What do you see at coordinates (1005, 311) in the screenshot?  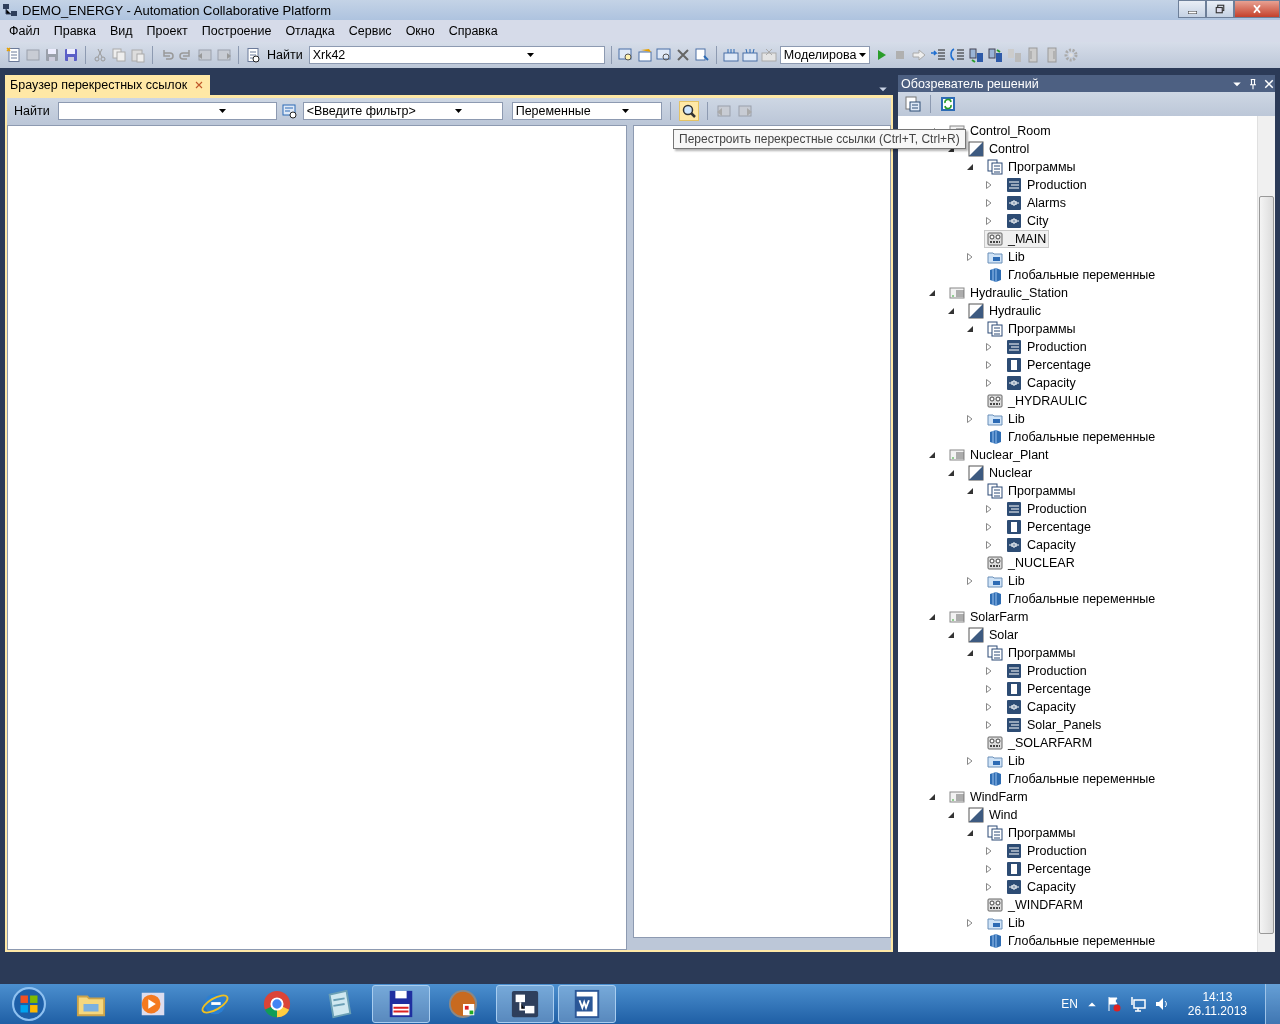 I see `tree-item: Hydraulic` at bounding box center [1005, 311].